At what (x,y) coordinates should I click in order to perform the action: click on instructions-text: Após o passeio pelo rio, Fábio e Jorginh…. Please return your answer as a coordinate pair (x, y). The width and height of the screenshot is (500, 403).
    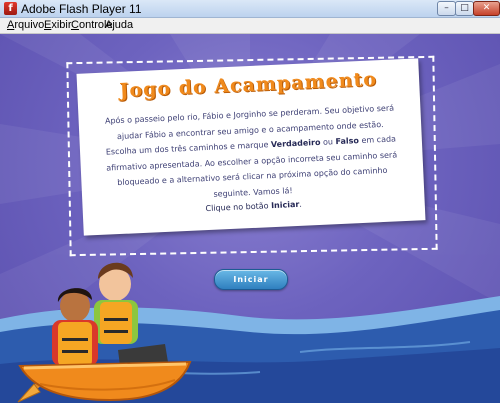
    Looking at the image, I should click on (251, 151).